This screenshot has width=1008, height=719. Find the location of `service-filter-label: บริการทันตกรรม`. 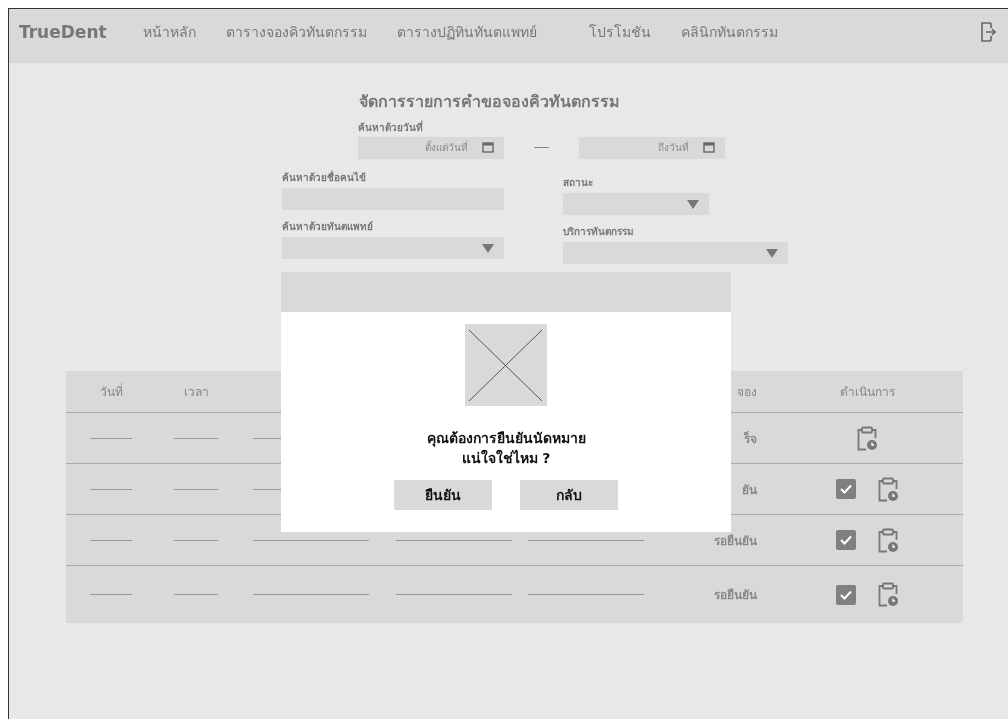

service-filter-label: บริการทันตกรรม is located at coordinates (598, 232).